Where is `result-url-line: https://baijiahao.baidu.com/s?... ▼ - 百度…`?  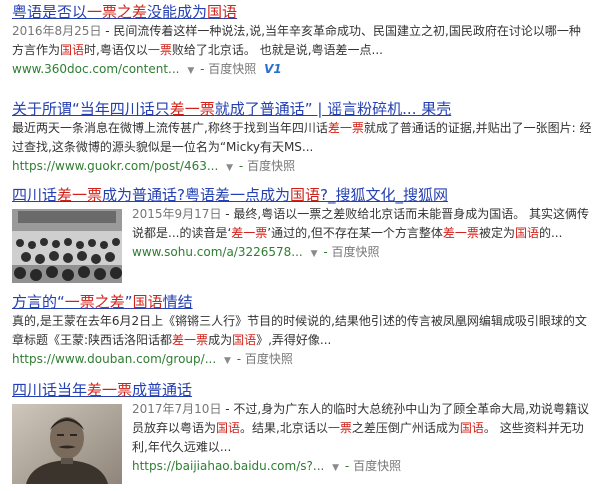 result-url-line: https://baijiahao.baidu.com/s?... ▼ - 百度… is located at coordinates (362, 467).